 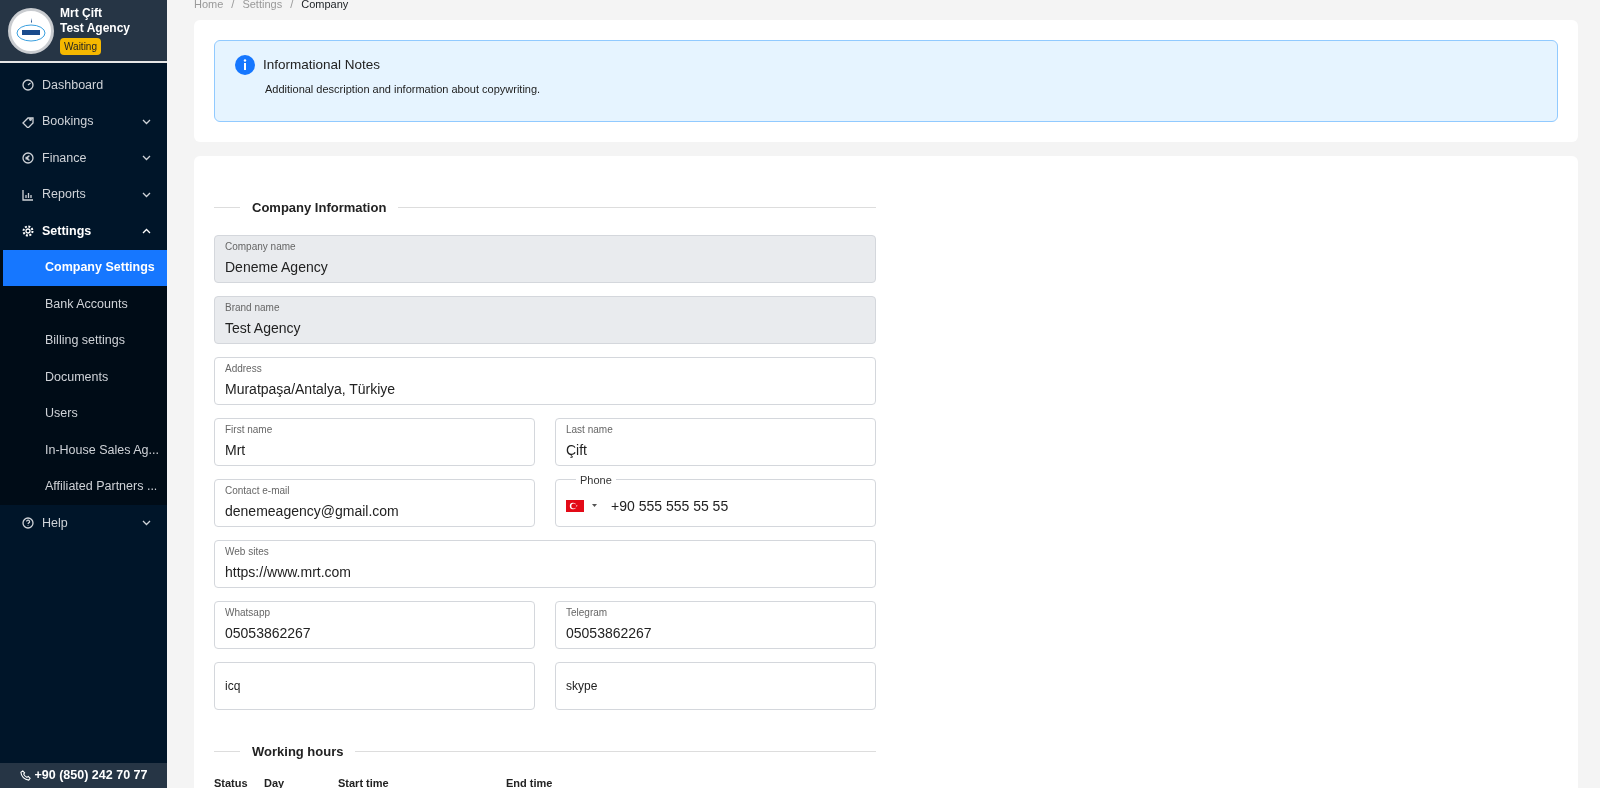 What do you see at coordinates (594, 505) in the screenshot?
I see `caret-icon` at bounding box center [594, 505].